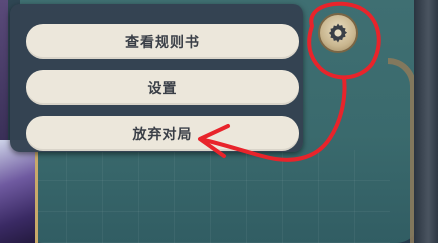 This screenshot has width=438, height=243. I want to click on character-card-edge, so click(4, 70).